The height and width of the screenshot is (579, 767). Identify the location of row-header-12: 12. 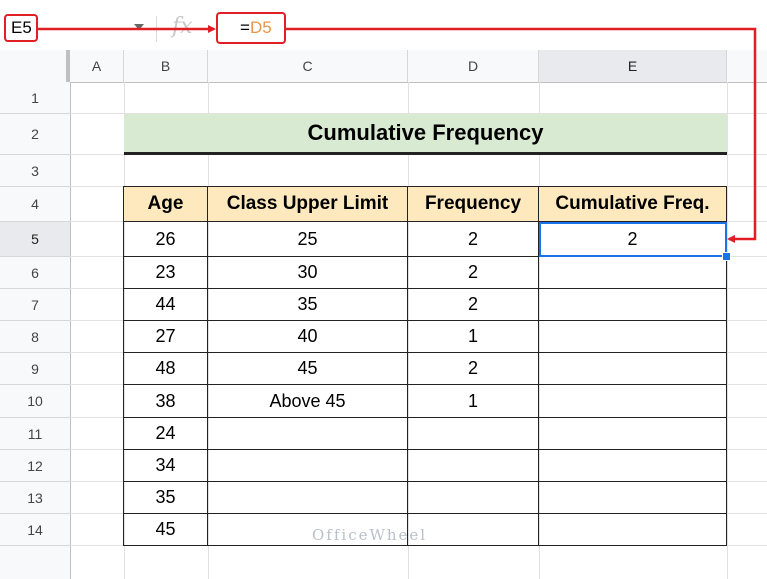
(35, 466).